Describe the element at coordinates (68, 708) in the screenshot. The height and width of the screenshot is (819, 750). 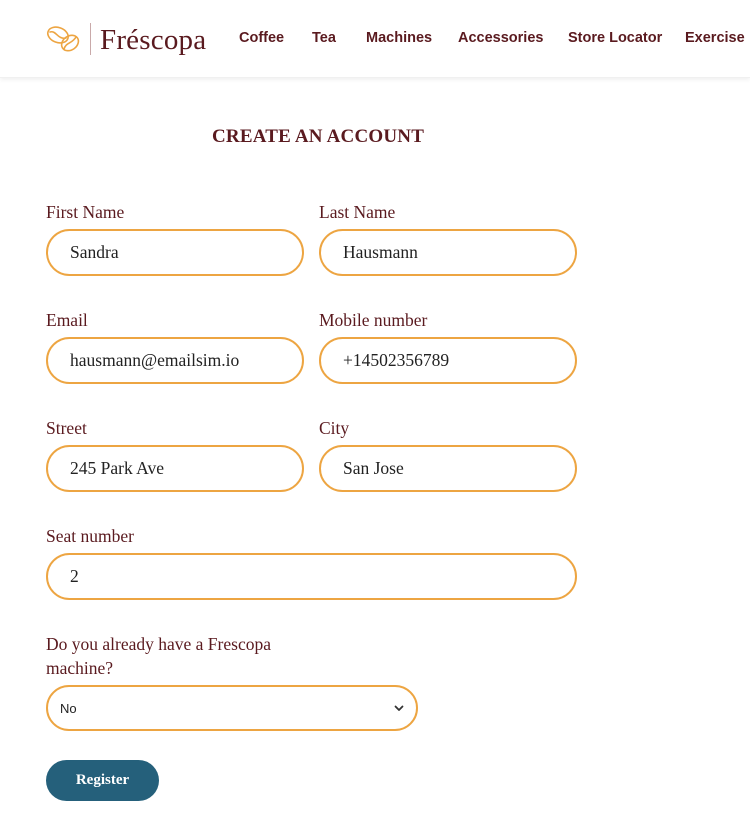
I see `machine-select-value: No` at that location.